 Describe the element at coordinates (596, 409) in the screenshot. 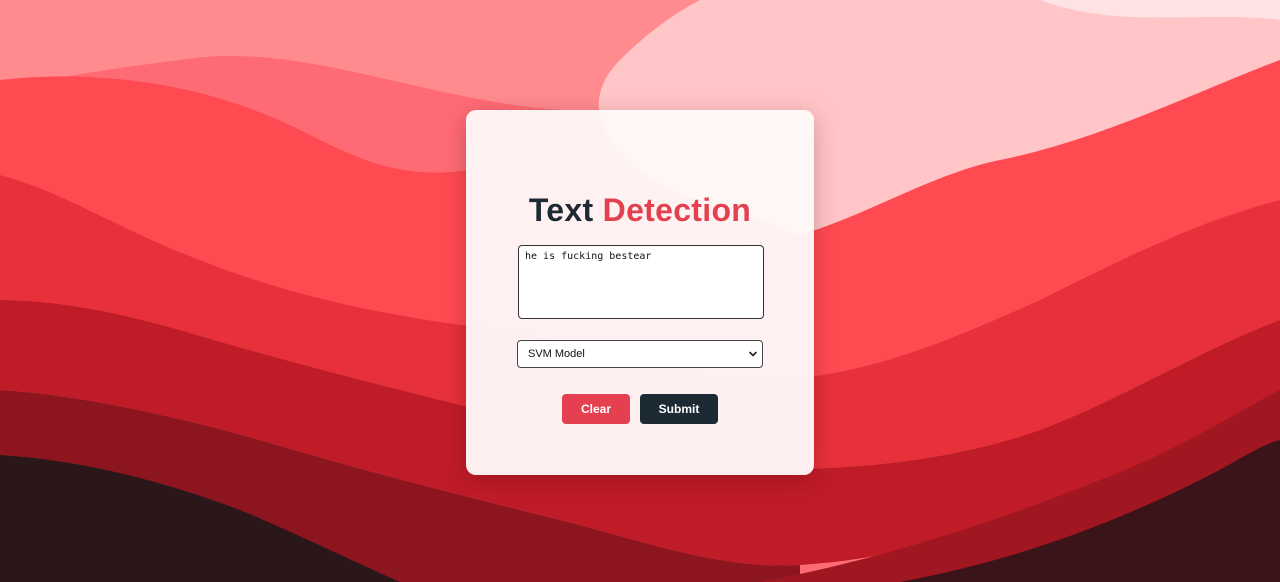

I see `clear-button: Clear` at that location.